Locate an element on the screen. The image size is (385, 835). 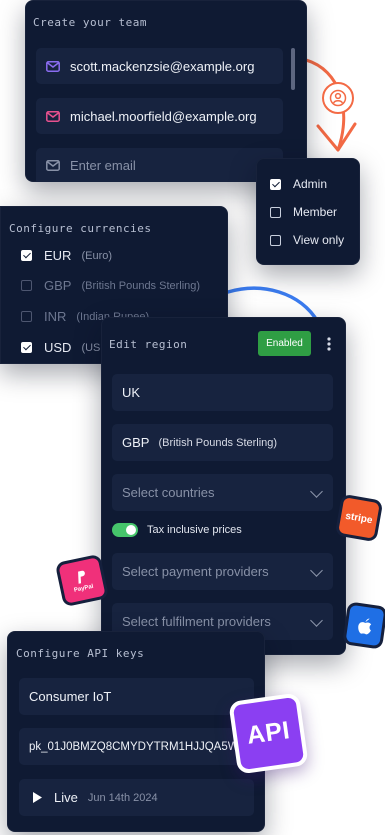
user-icon is located at coordinates (338, 98).